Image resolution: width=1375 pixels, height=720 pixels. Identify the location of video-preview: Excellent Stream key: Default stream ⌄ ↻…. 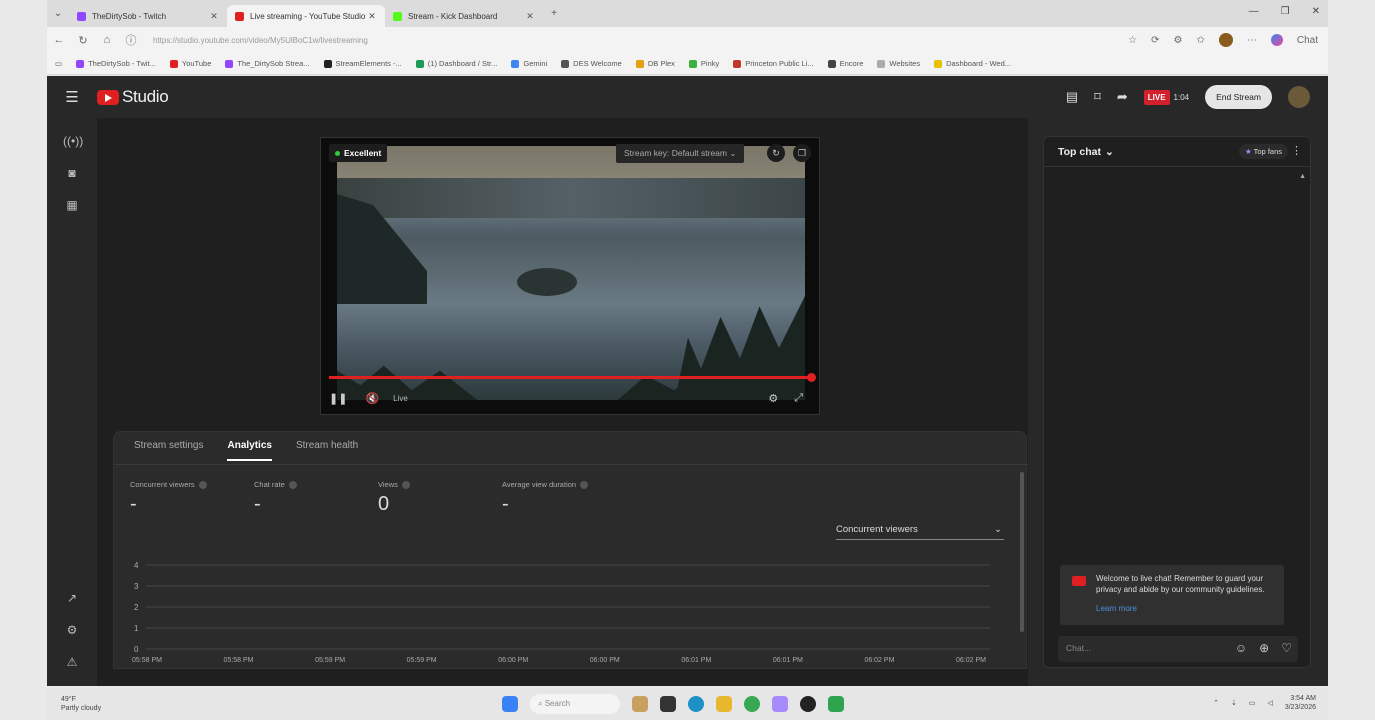
(570, 276).